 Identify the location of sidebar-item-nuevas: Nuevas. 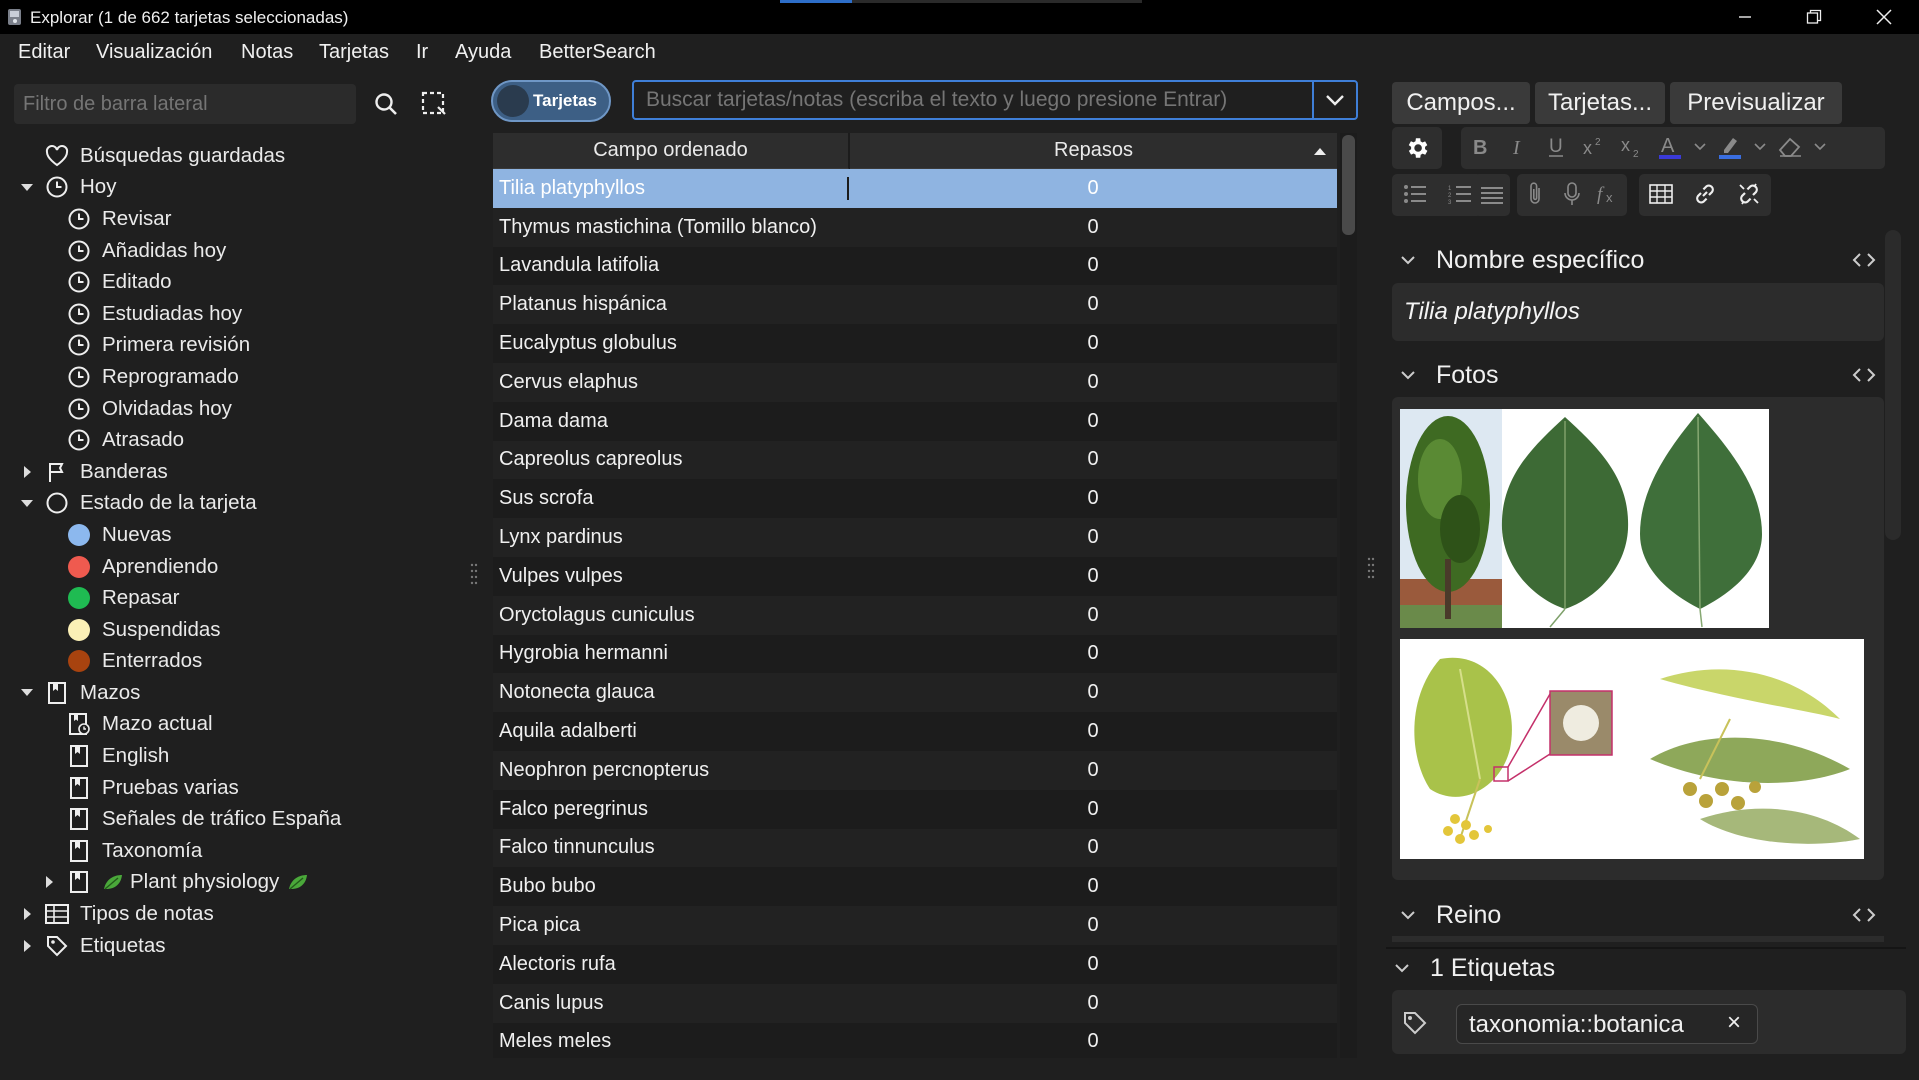
(240, 535).